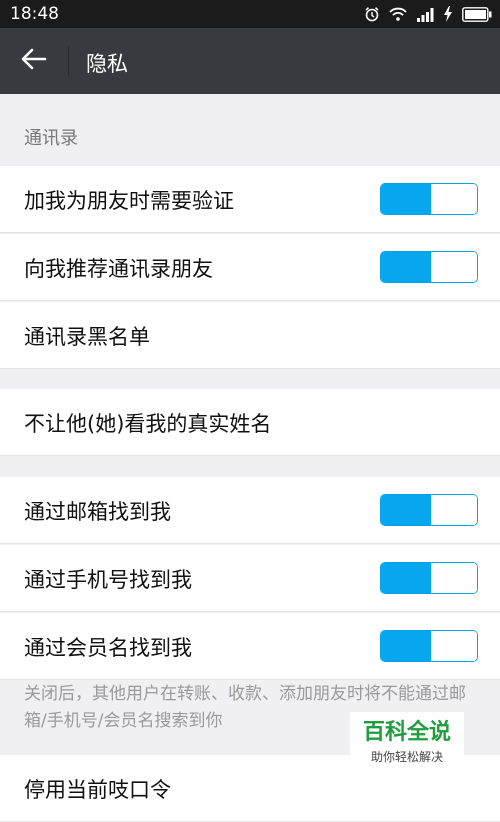 This screenshot has height=822, width=500. Describe the element at coordinates (425, 14) in the screenshot. I see `signal-icon` at that location.